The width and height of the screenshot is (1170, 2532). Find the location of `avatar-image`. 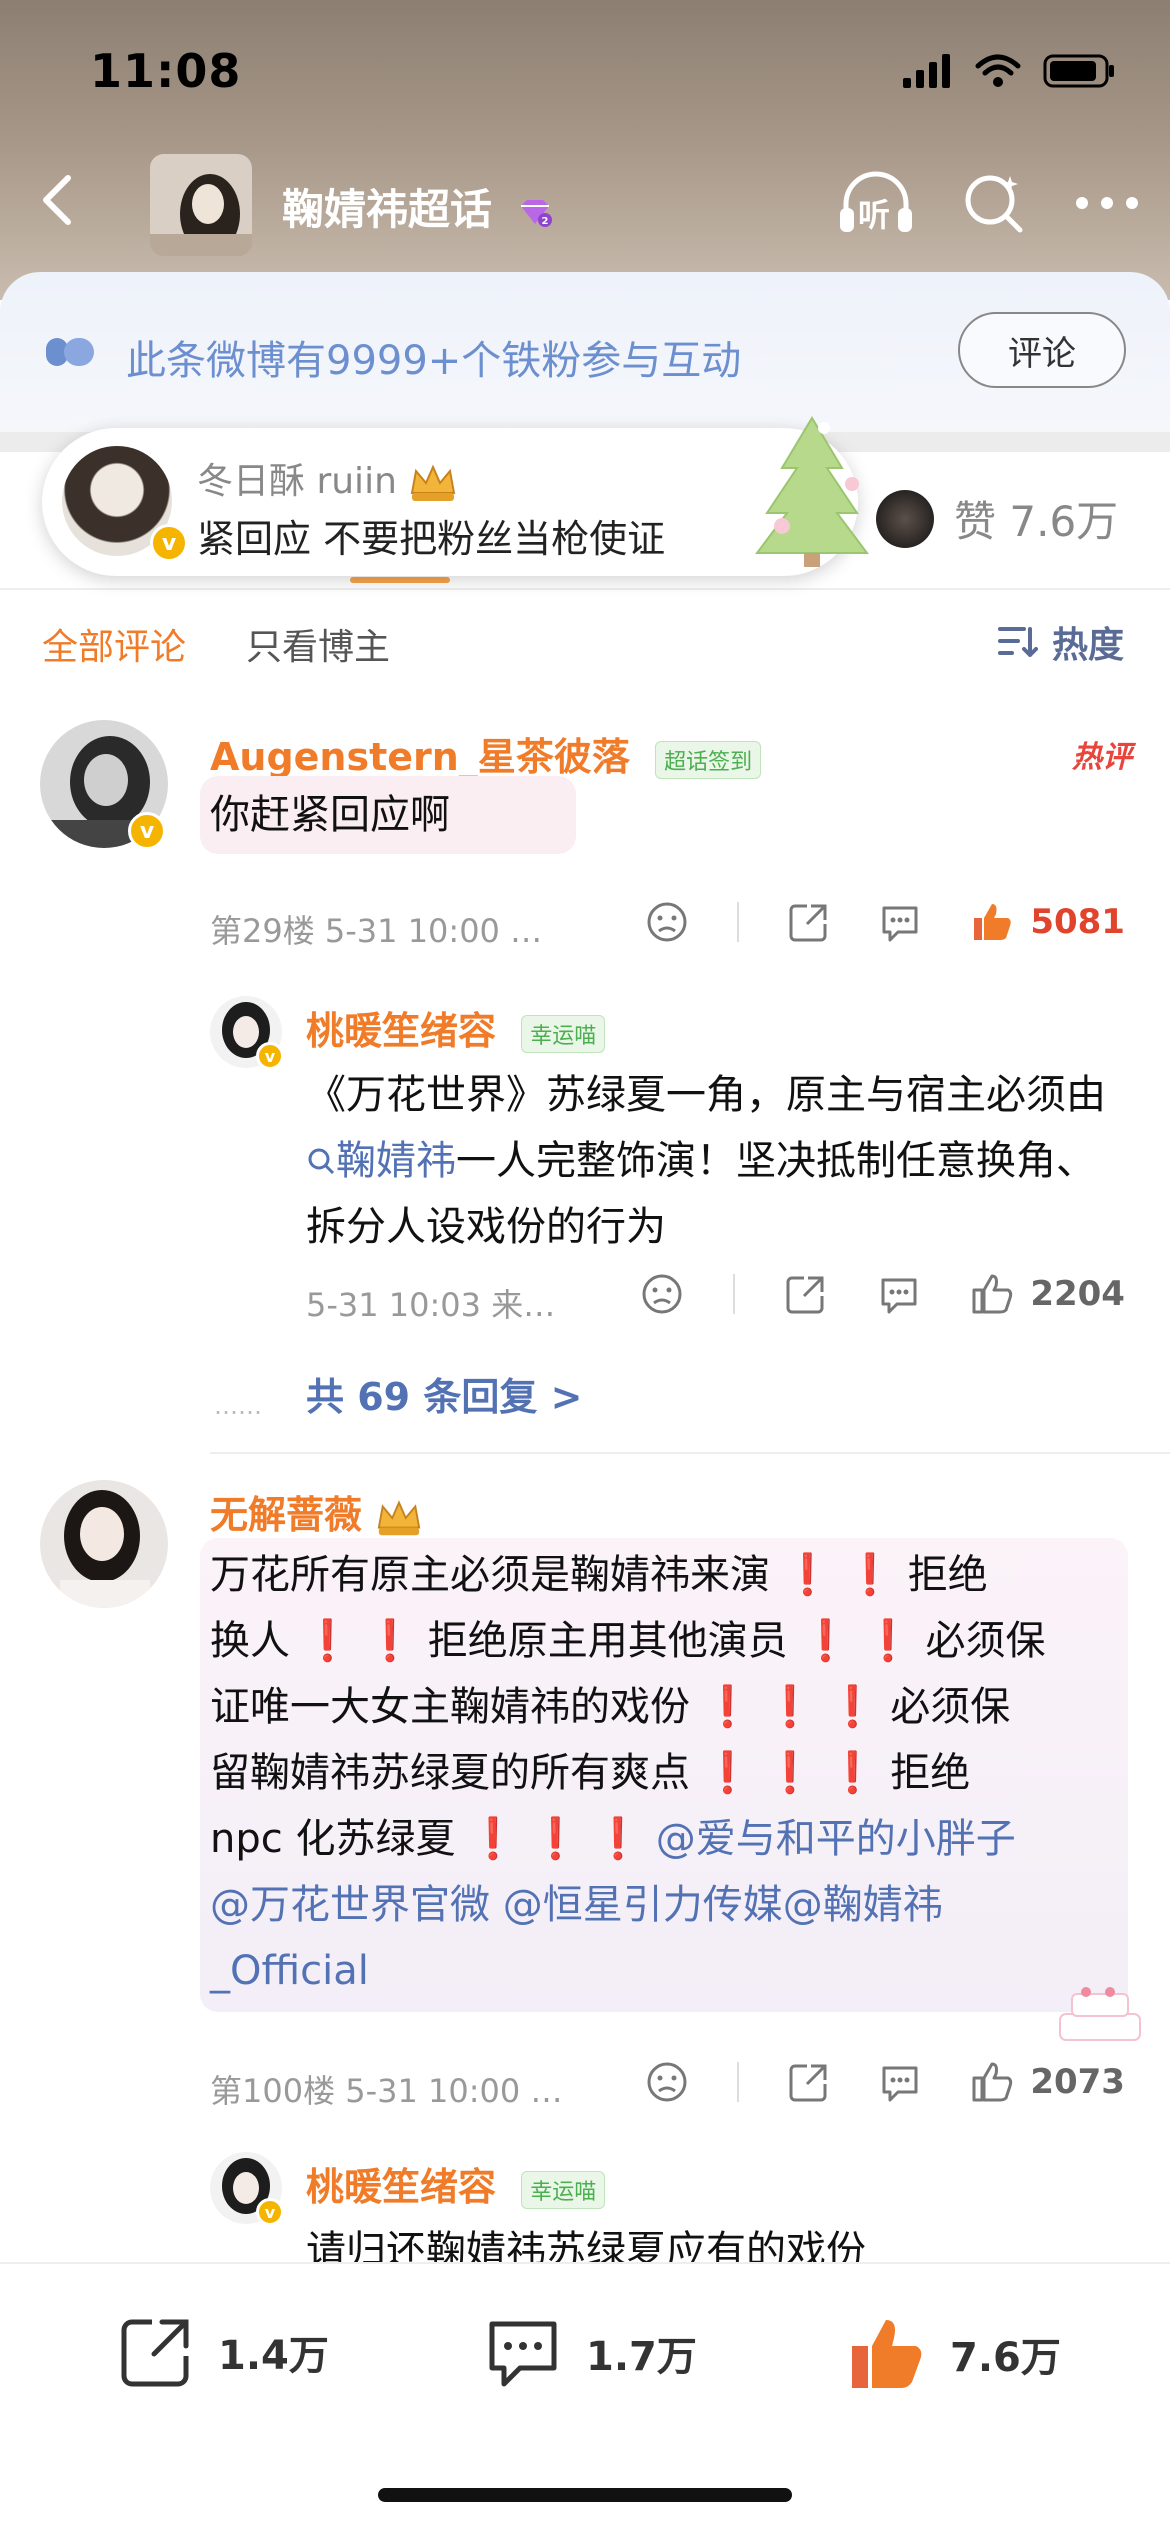

avatar-image is located at coordinates (104, 1544).